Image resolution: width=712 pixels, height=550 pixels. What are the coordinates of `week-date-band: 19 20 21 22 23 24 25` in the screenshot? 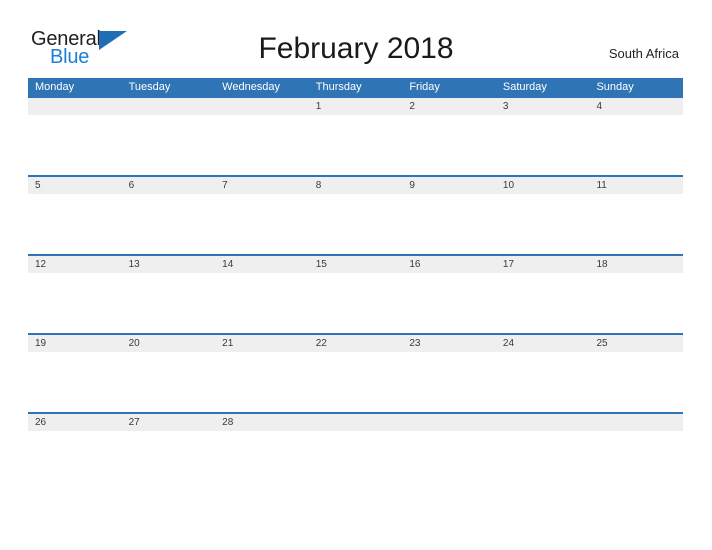 It's located at (355, 343).